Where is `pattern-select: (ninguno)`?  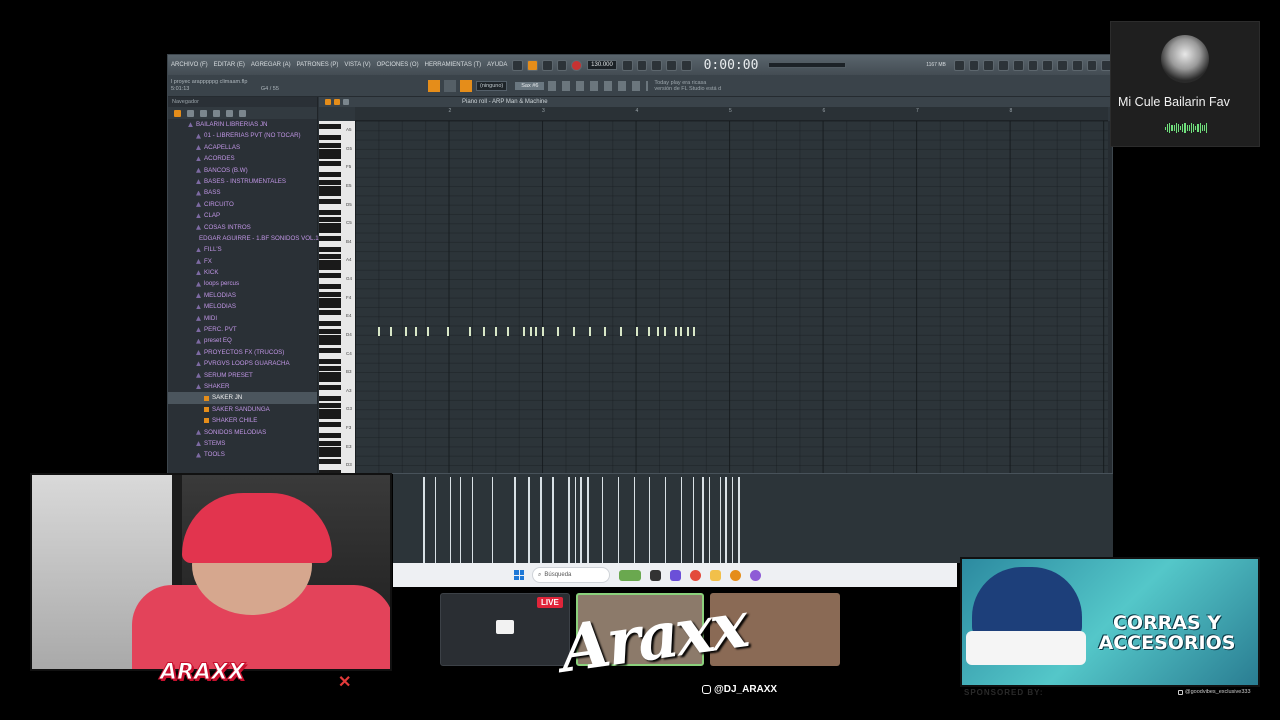 pattern-select: (ninguno) is located at coordinates (492, 85).